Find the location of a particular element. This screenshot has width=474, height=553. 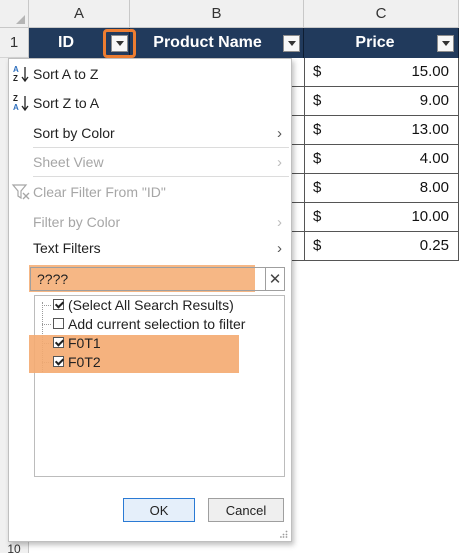

search-input is located at coordinates (148, 279).